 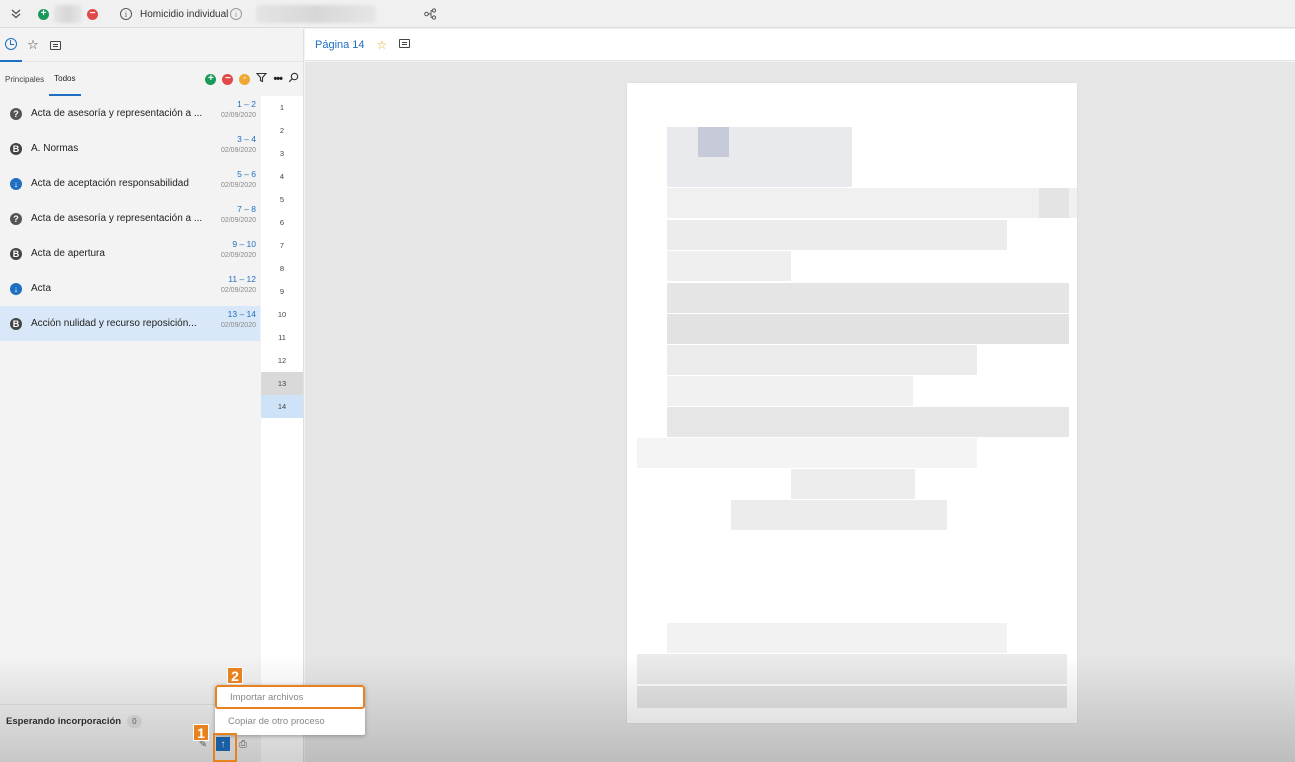 I want to click on page-range: 3 – 4, so click(x=246, y=139).